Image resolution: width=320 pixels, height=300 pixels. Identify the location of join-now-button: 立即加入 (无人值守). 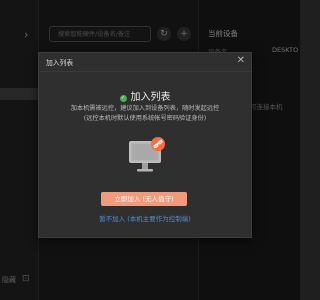
(144, 199).